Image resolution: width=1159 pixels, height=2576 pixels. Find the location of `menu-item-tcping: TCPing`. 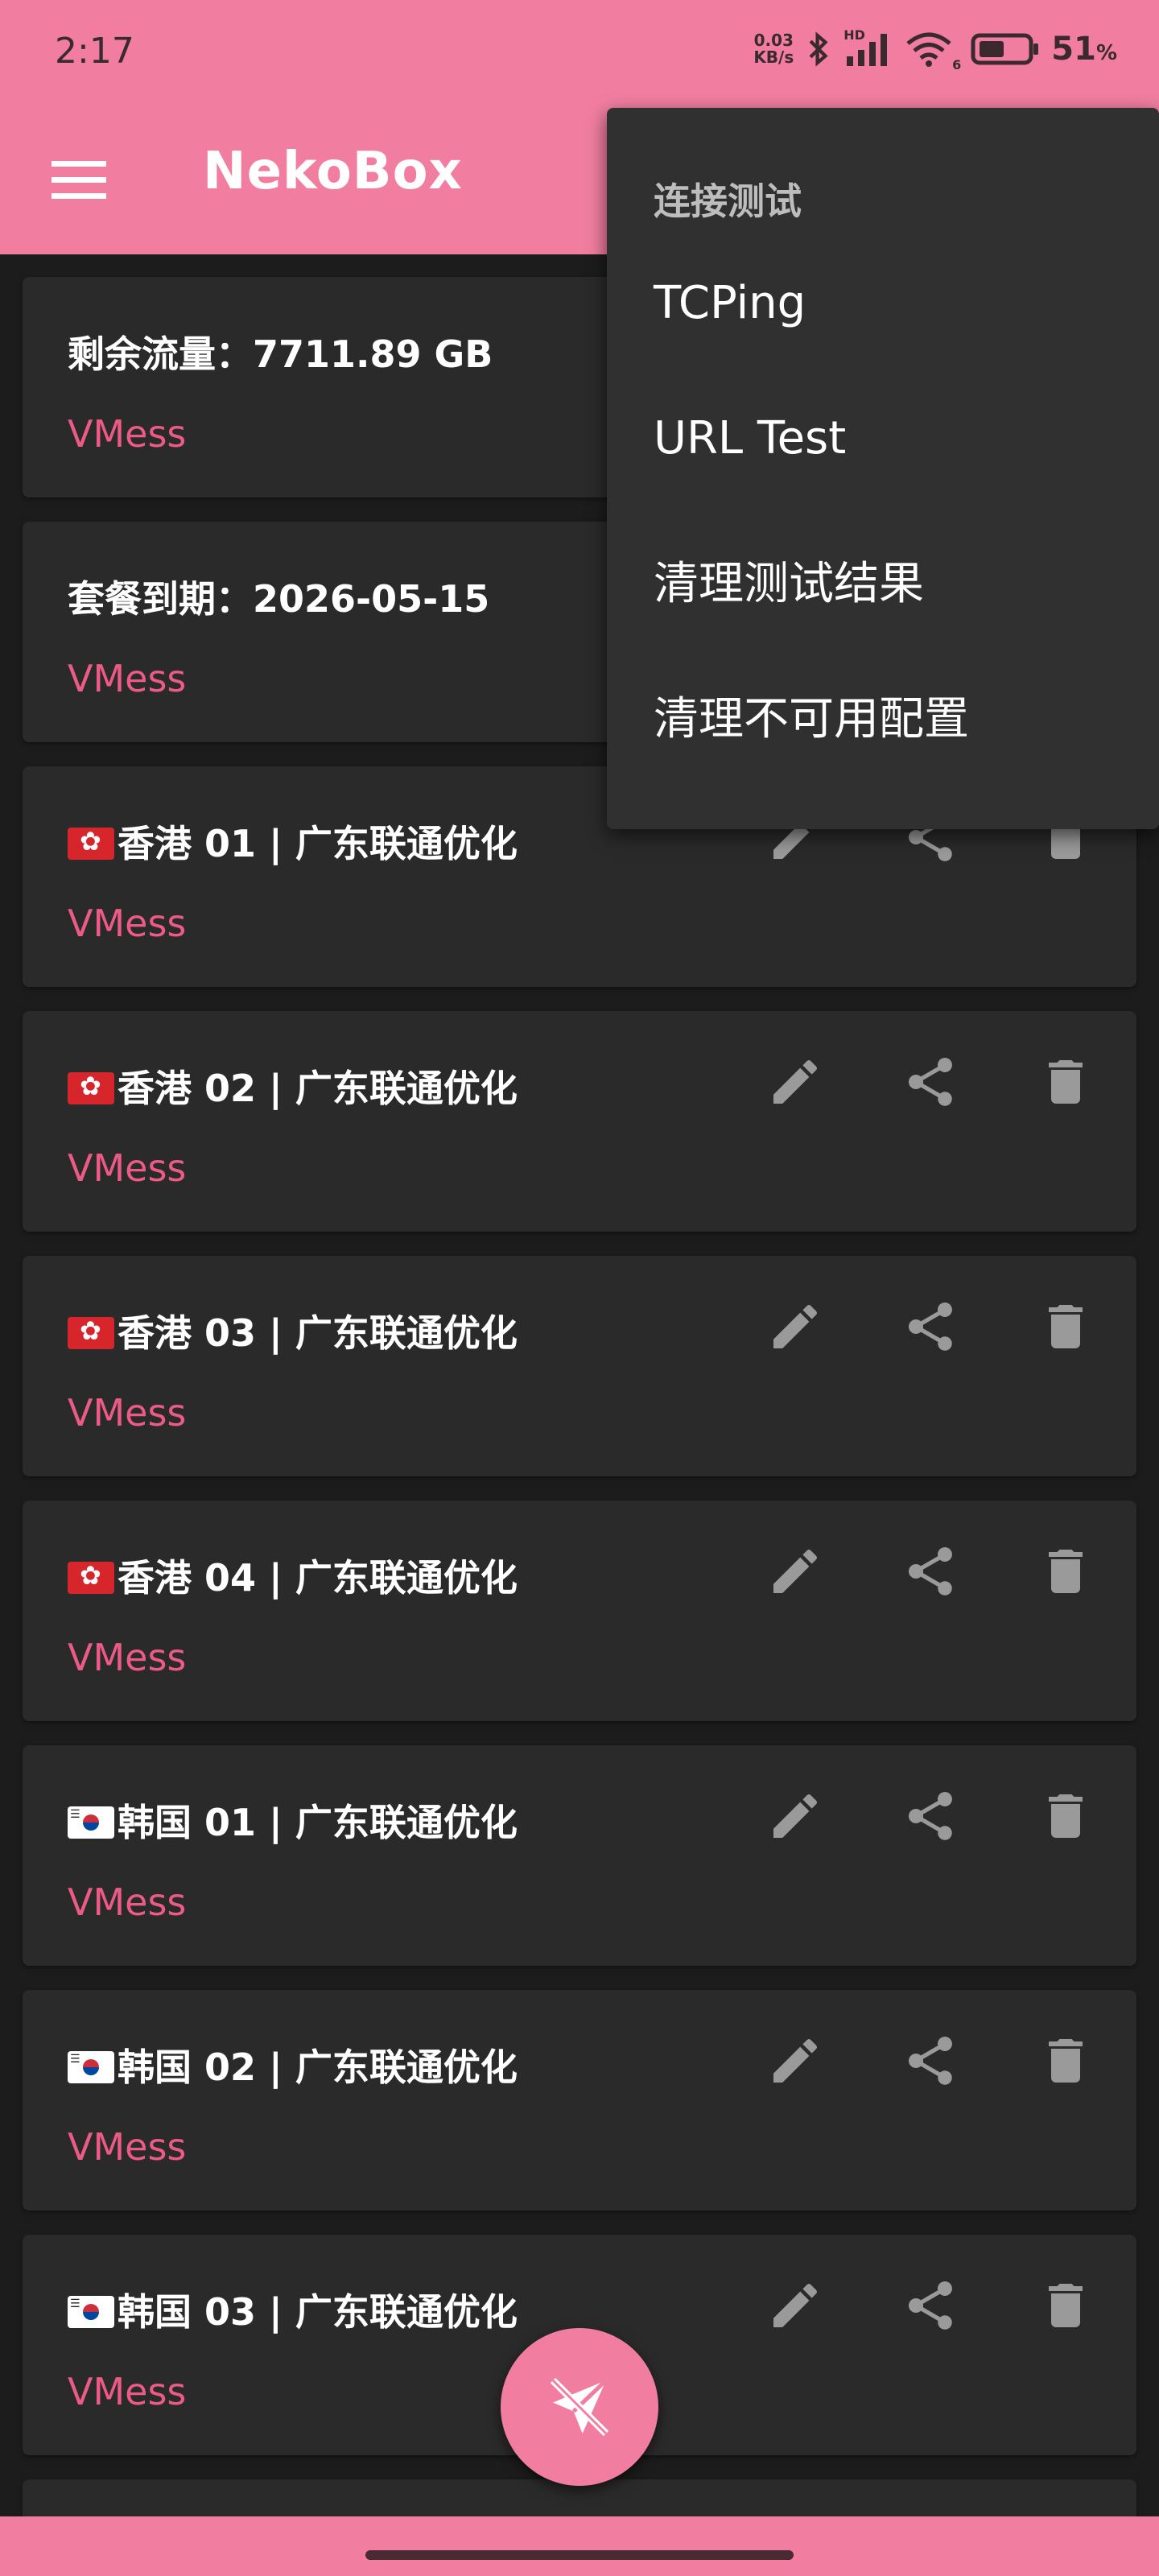

menu-item-tcping: TCPing is located at coordinates (883, 306).